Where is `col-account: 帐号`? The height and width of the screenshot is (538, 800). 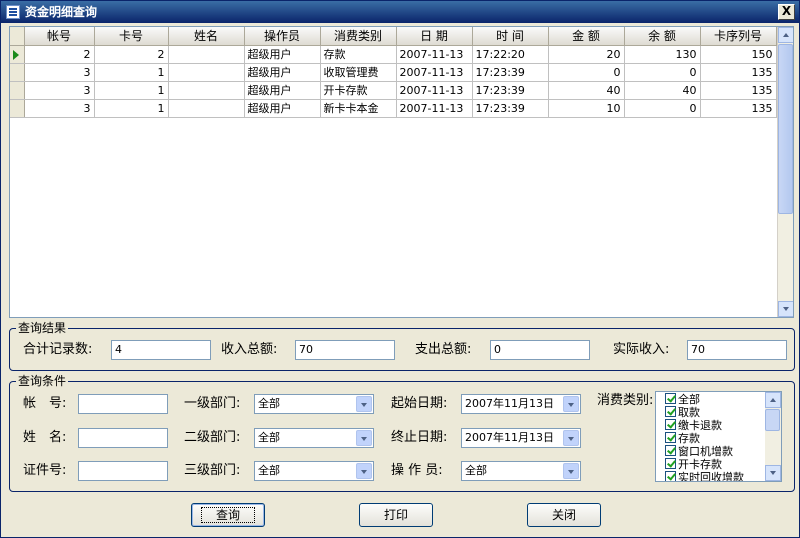 col-account: 帐号 is located at coordinates (59, 36).